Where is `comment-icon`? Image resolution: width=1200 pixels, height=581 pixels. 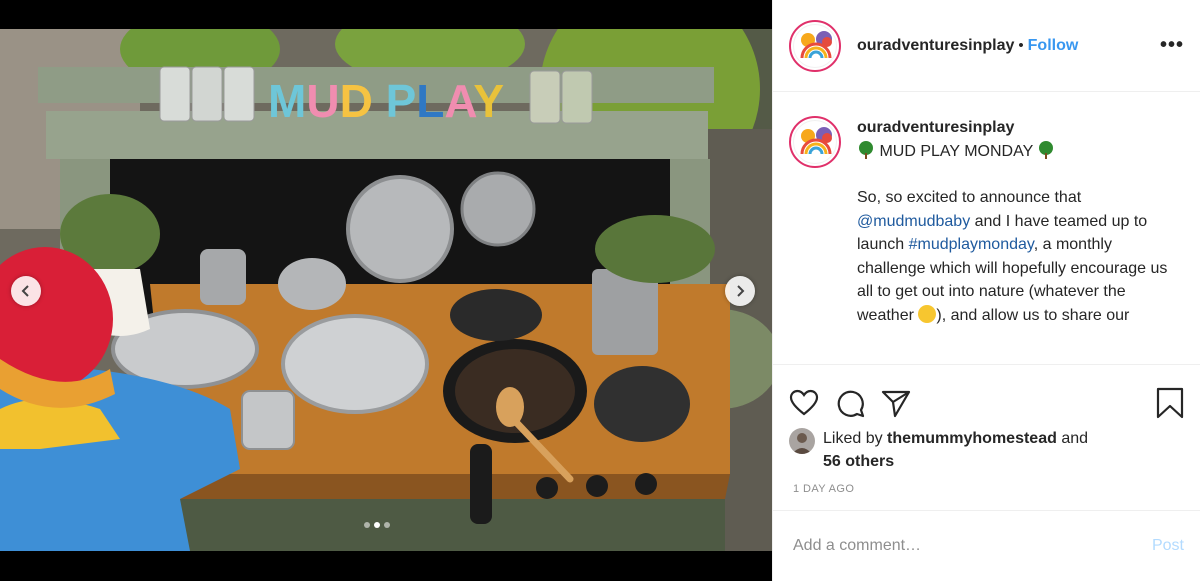
comment-icon is located at coordinates (850, 403).